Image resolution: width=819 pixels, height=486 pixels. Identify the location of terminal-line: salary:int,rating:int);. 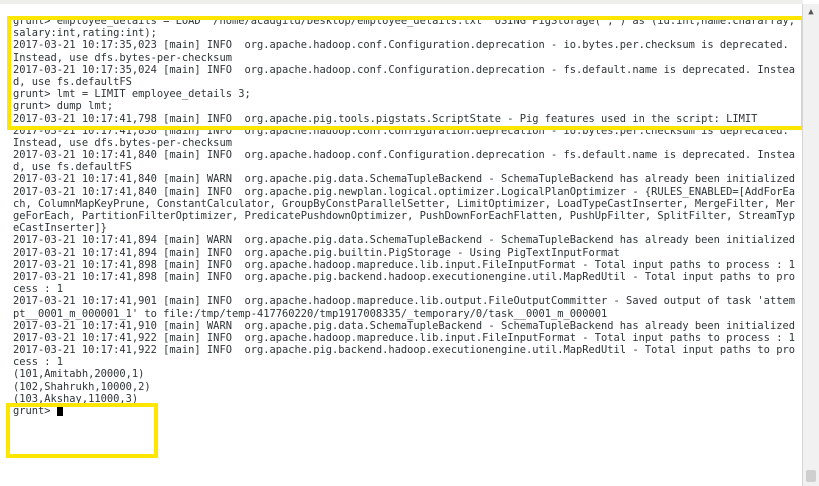
(85, 33).